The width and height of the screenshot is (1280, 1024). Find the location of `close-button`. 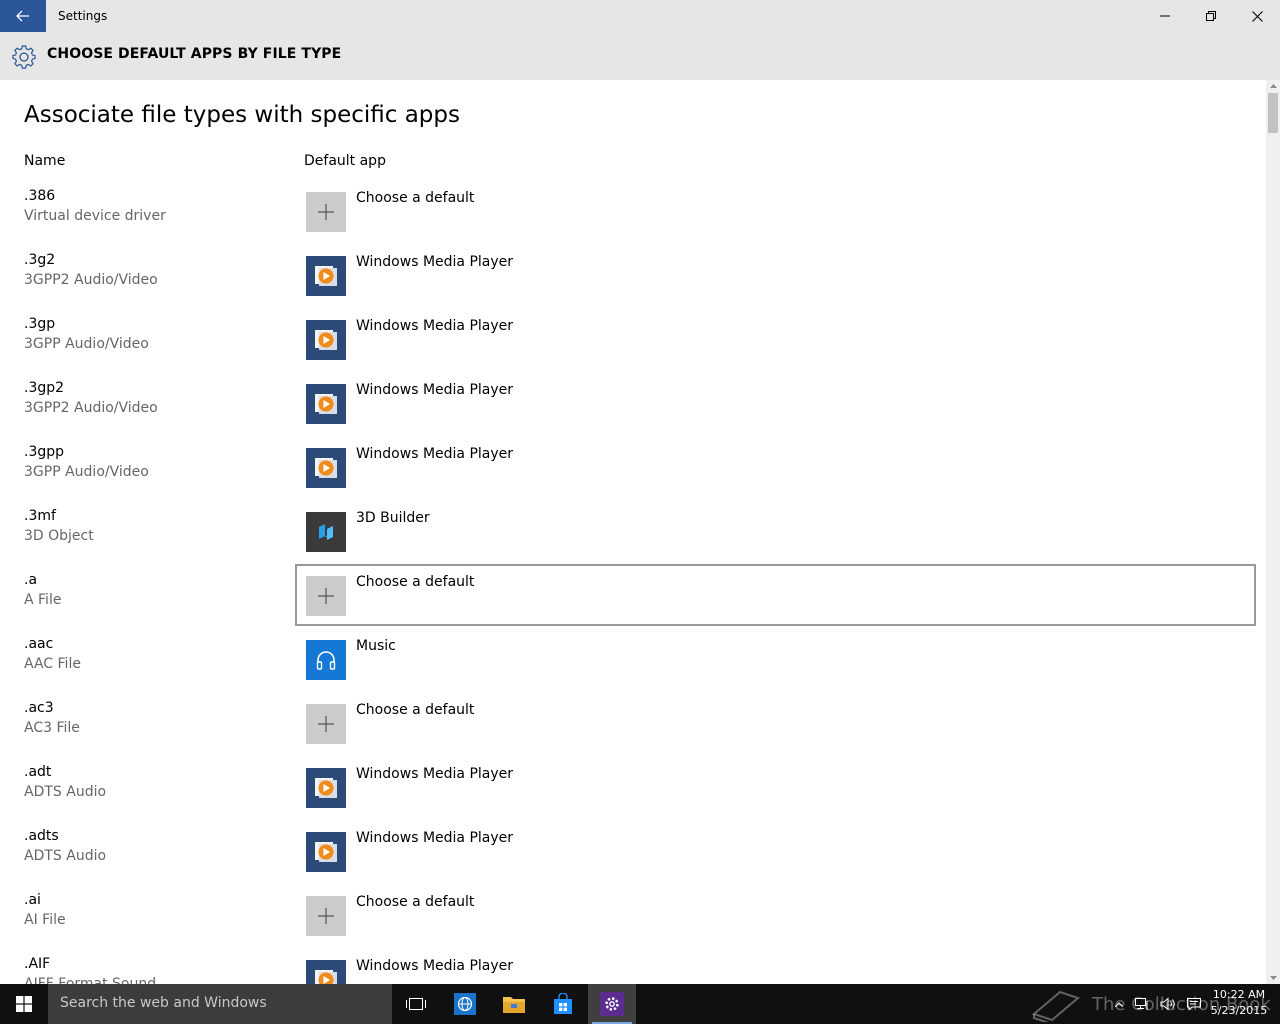

close-button is located at coordinates (1257, 16).